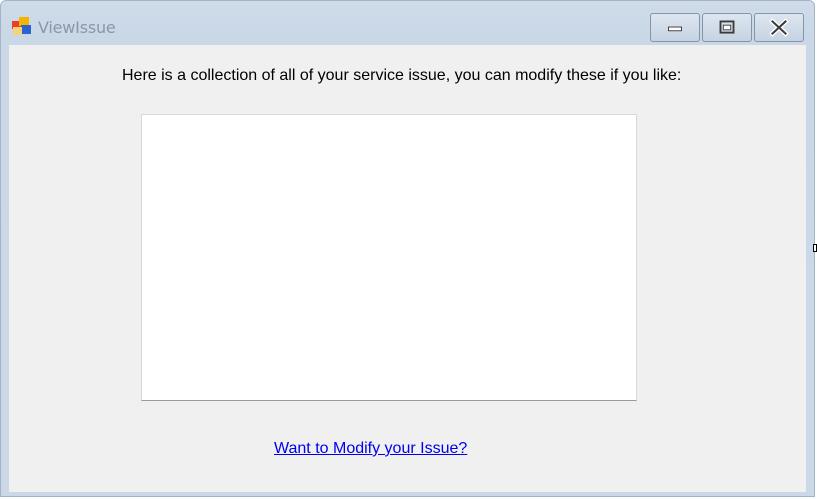  What do you see at coordinates (407, 23) in the screenshot?
I see `title-bar: ViewIssue` at bounding box center [407, 23].